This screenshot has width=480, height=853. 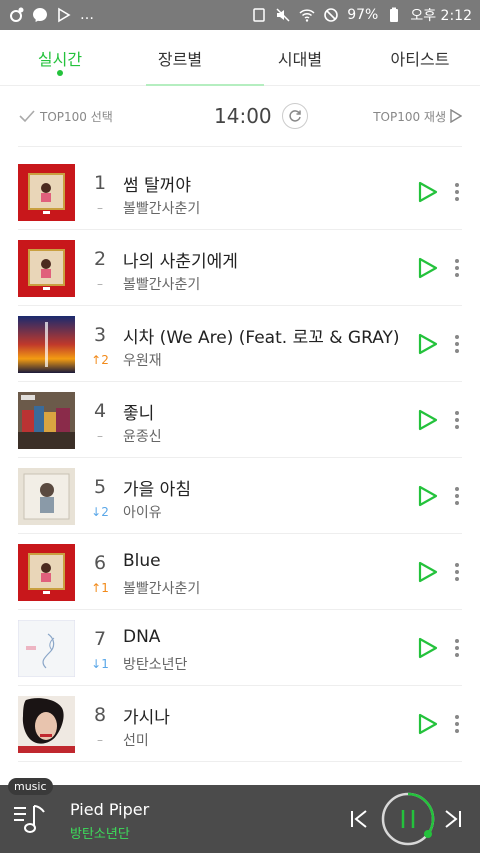 I want to click on music-badge: music, so click(x=30, y=786).